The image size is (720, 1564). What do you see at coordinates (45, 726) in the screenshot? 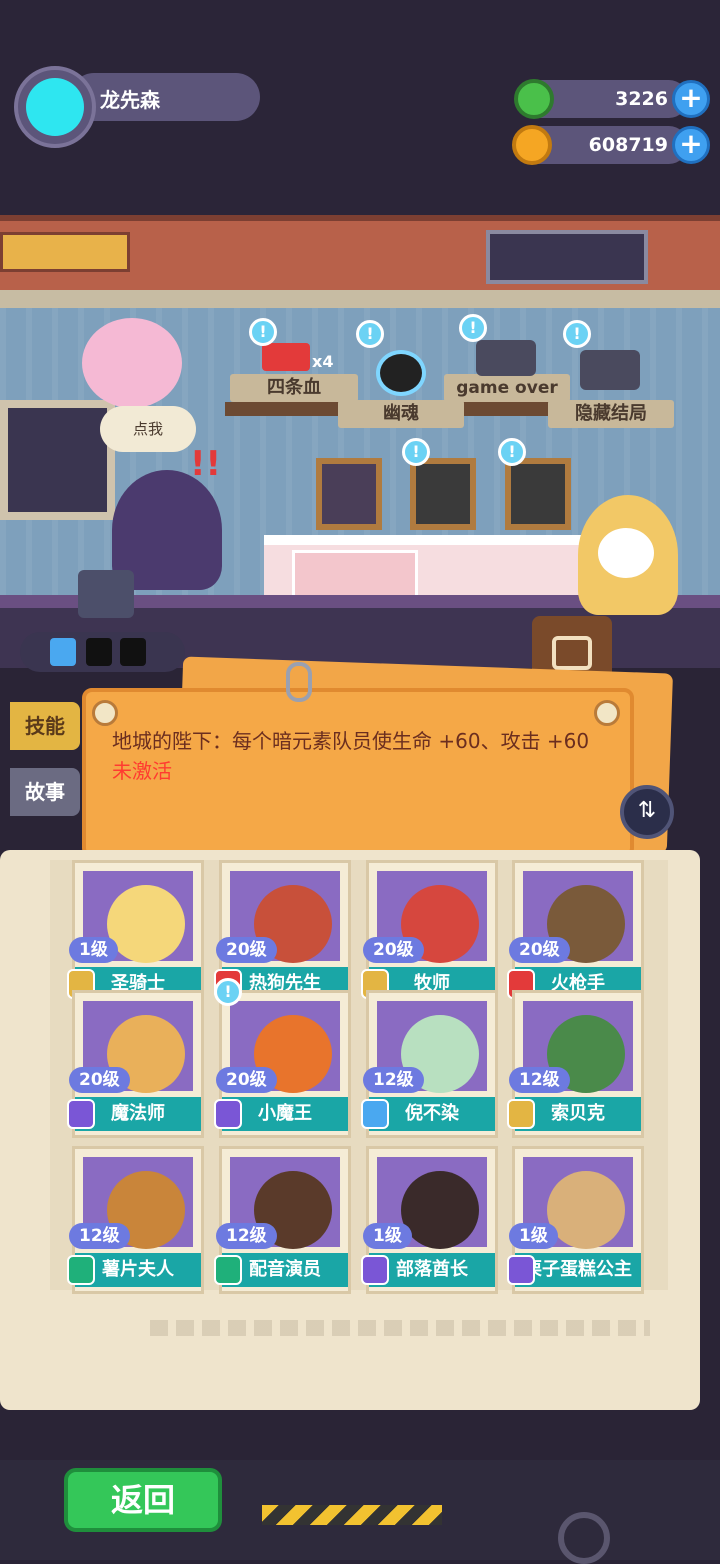
I see `tab-skill: 技能` at bounding box center [45, 726].